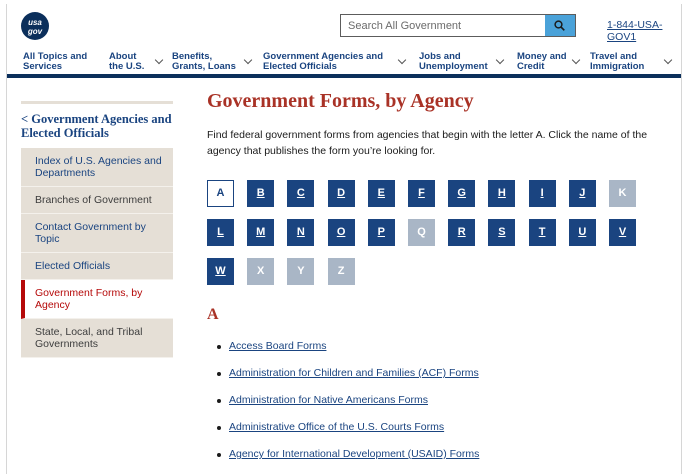 The image size is (684, 474). Describe the element at coordinates (220, 232) in the screenshot. I see `letter-l-button: L` at that location.